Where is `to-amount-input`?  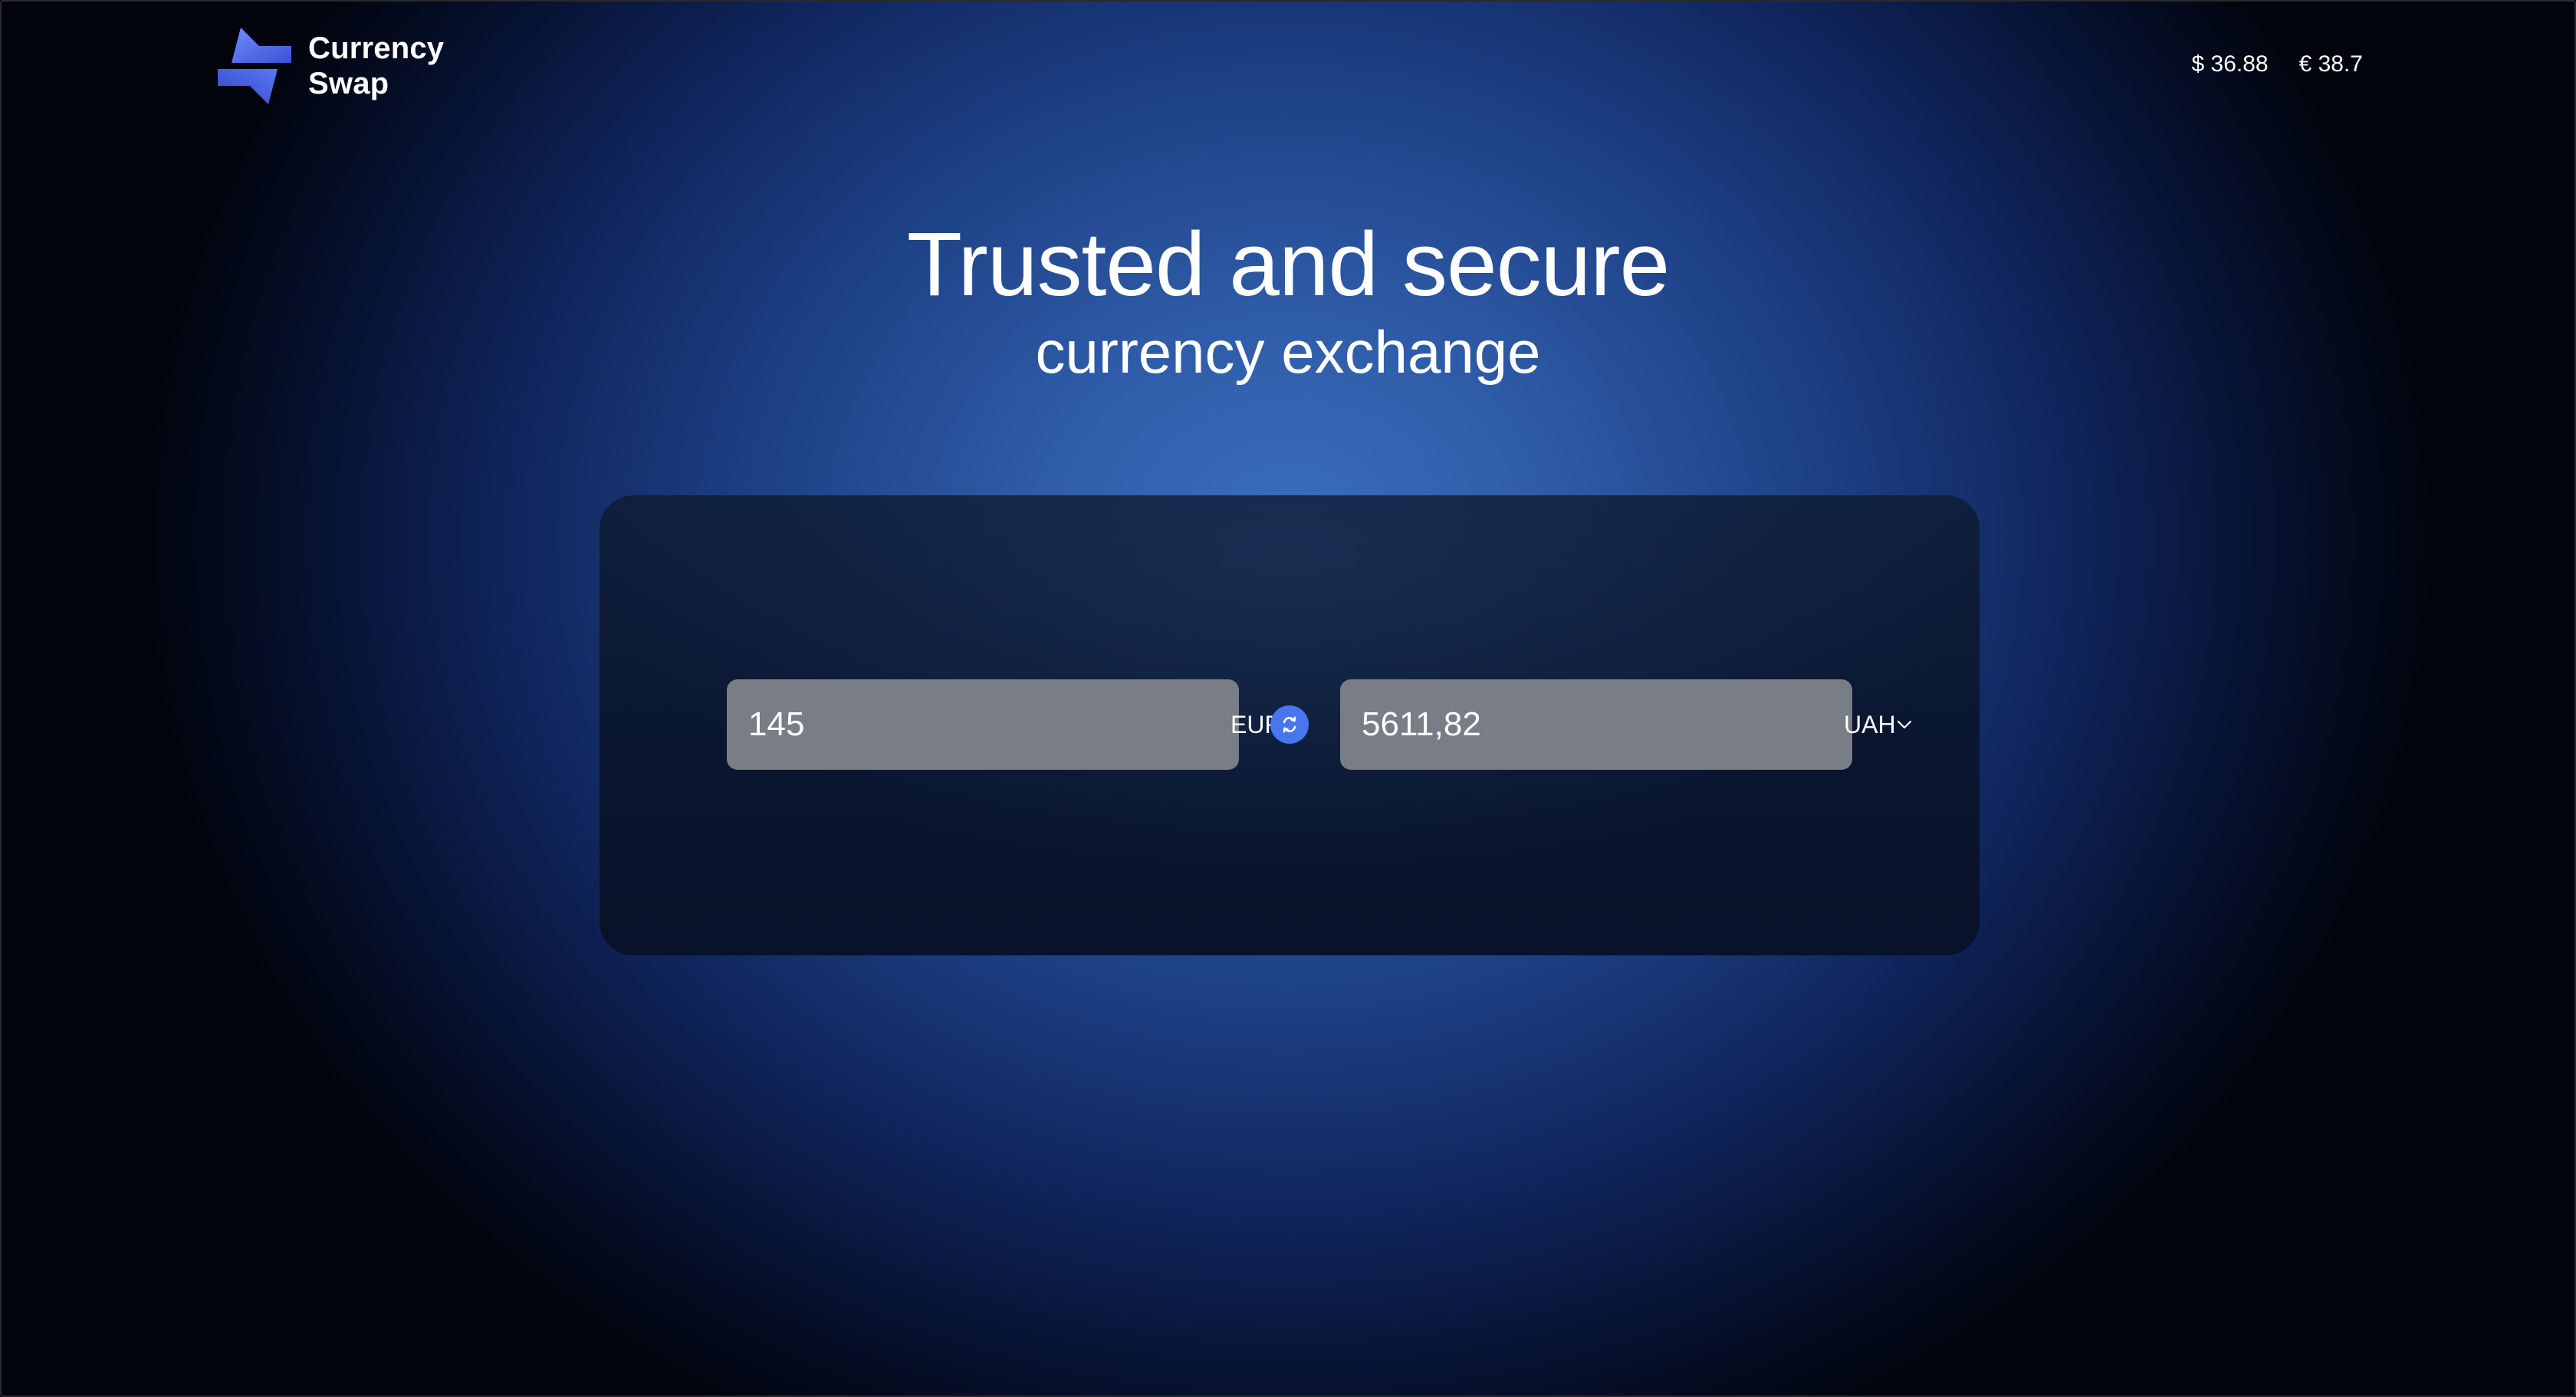 to-amount-input is located at coordinates (1571, 724).